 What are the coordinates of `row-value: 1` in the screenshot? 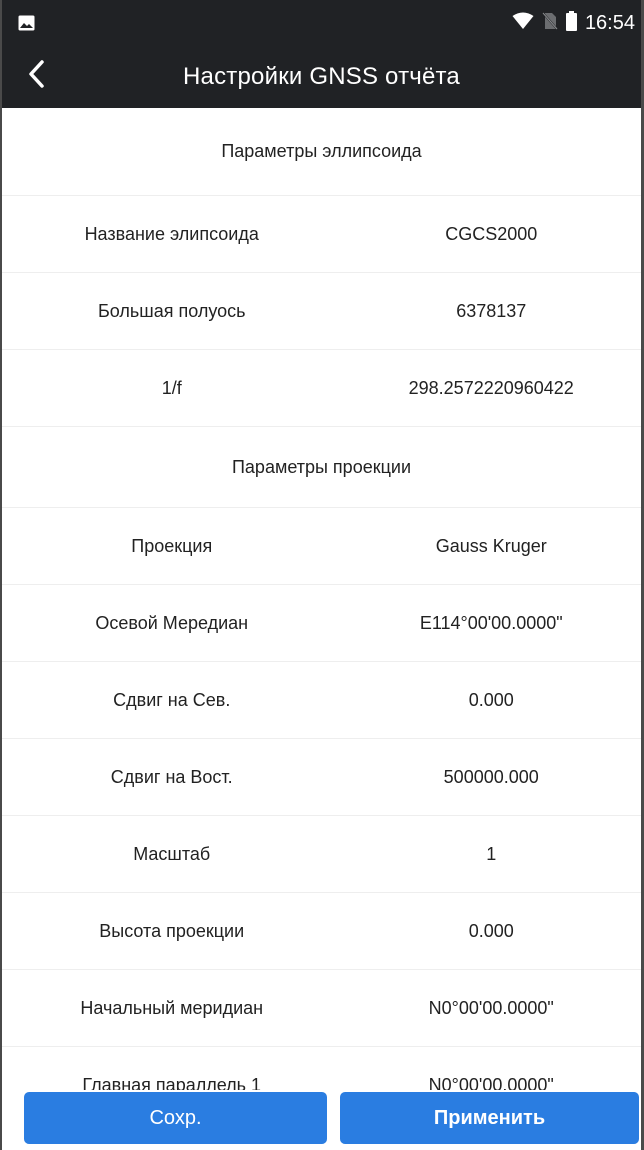 It's located at (491, 853).